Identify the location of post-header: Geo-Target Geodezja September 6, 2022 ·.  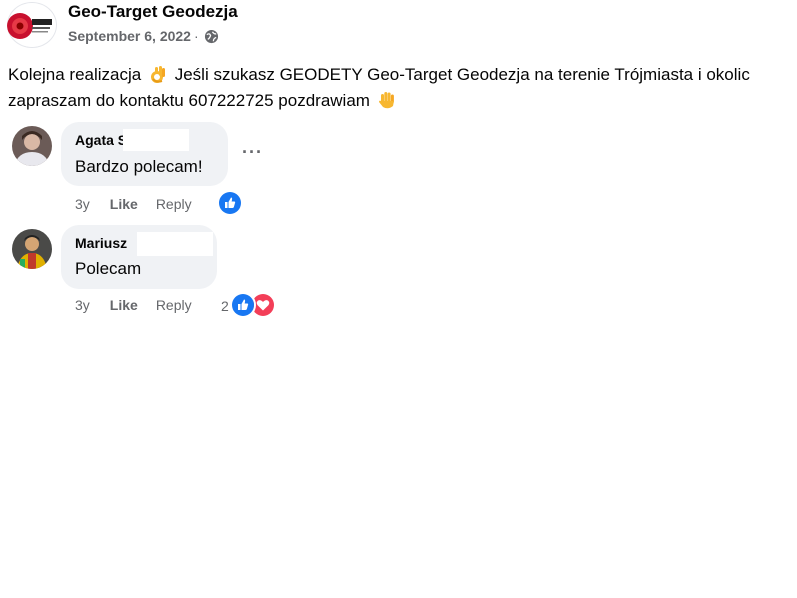
(398, 26).